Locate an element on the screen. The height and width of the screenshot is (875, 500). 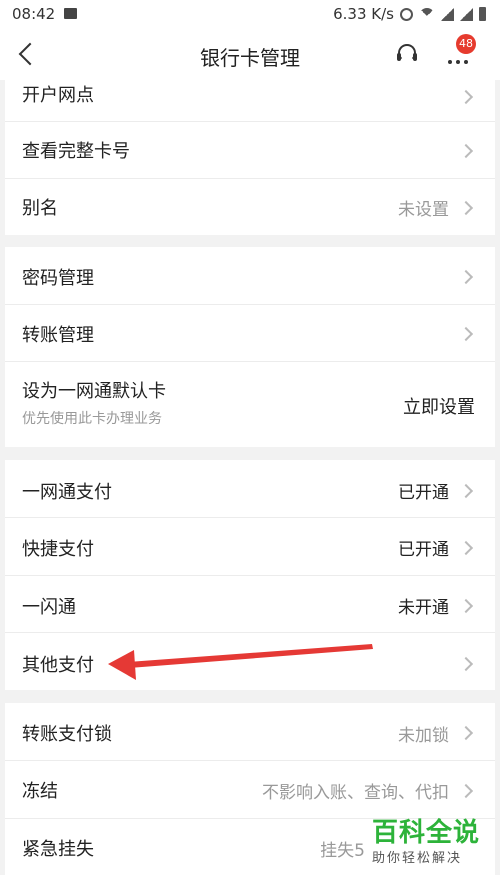
watermark-title: 百科全说 is located at coordinates (426, 833).